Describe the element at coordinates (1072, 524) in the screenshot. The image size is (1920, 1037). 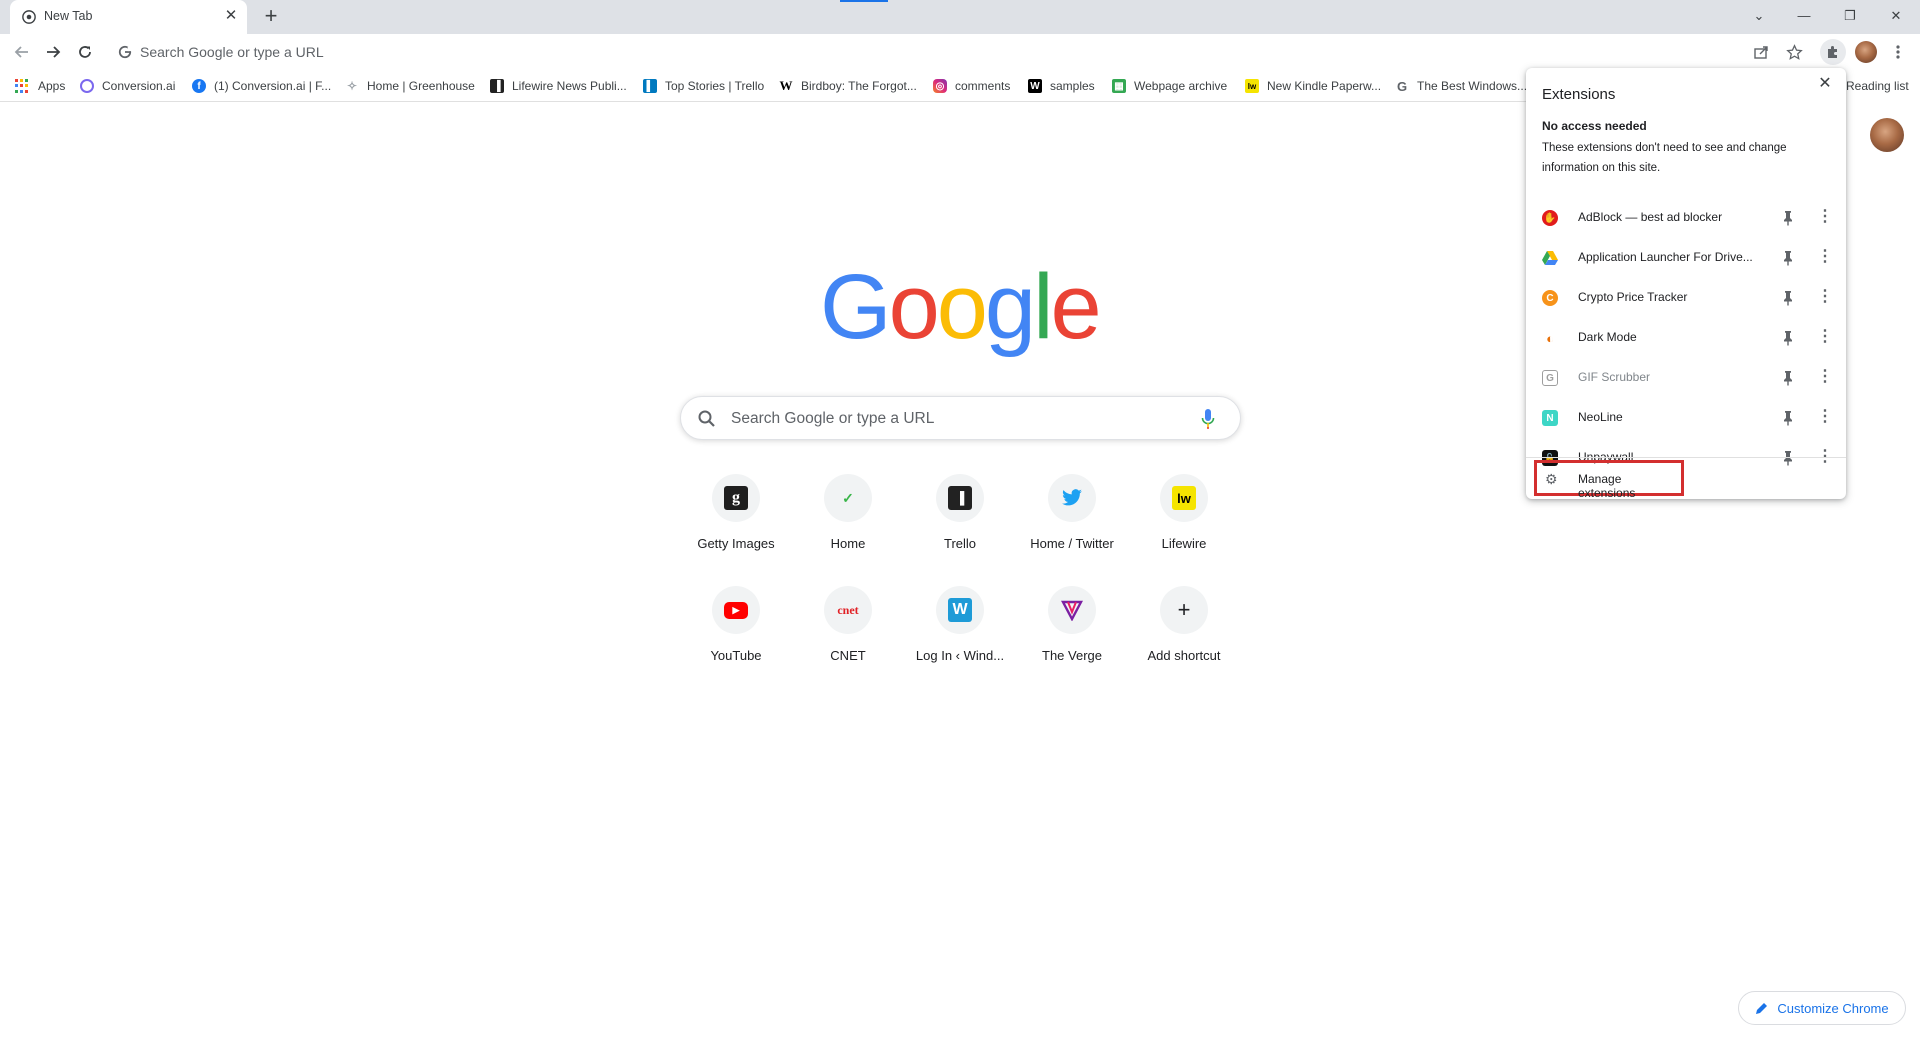
I see `shortcut-twitter: Home / Twitter` at that location.